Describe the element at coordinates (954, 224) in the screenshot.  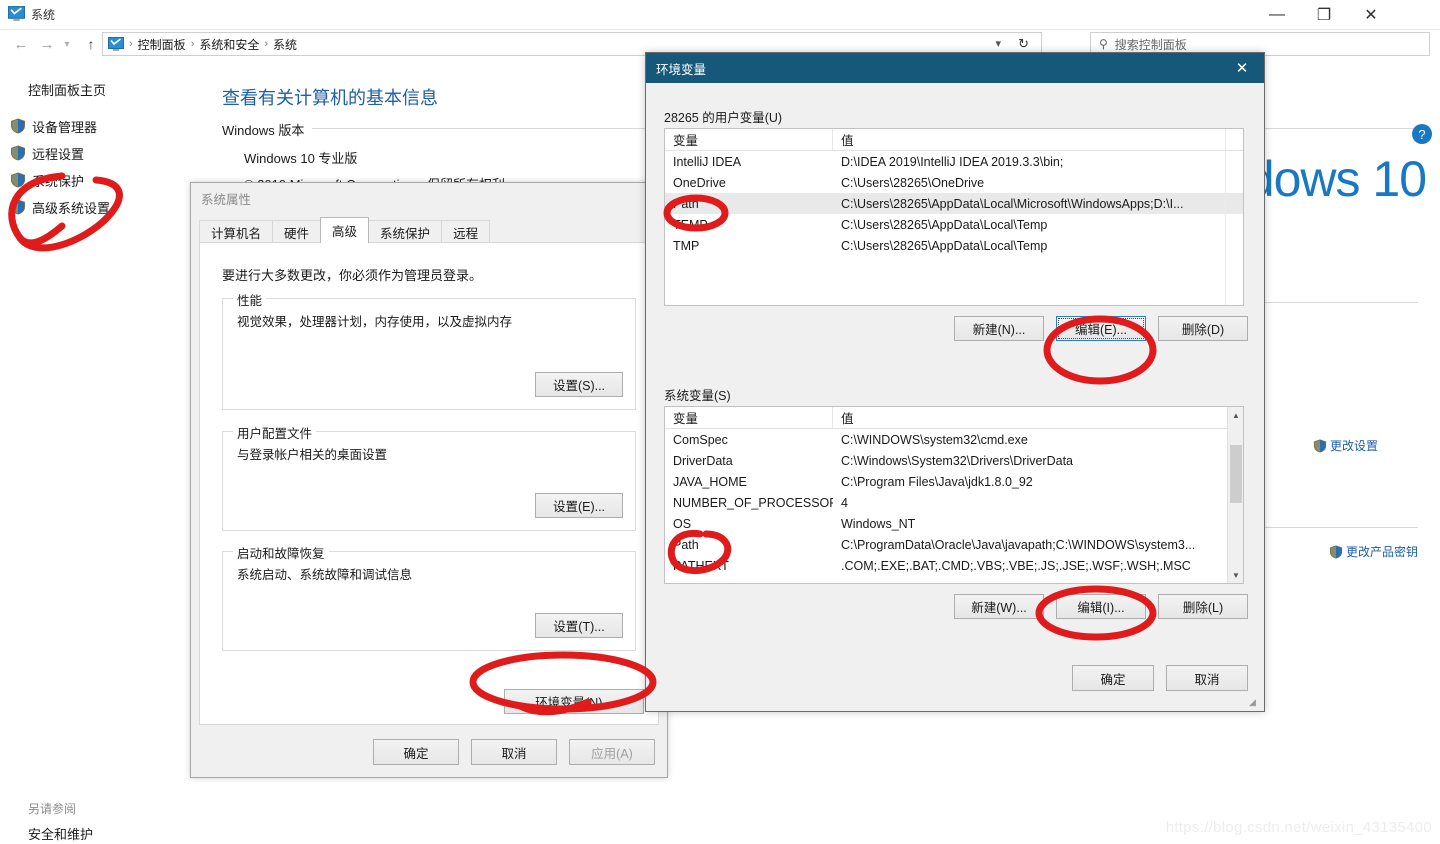
I see `table-row: TEMP C:\Users\28265\AppData\Local\Temp` at that location.